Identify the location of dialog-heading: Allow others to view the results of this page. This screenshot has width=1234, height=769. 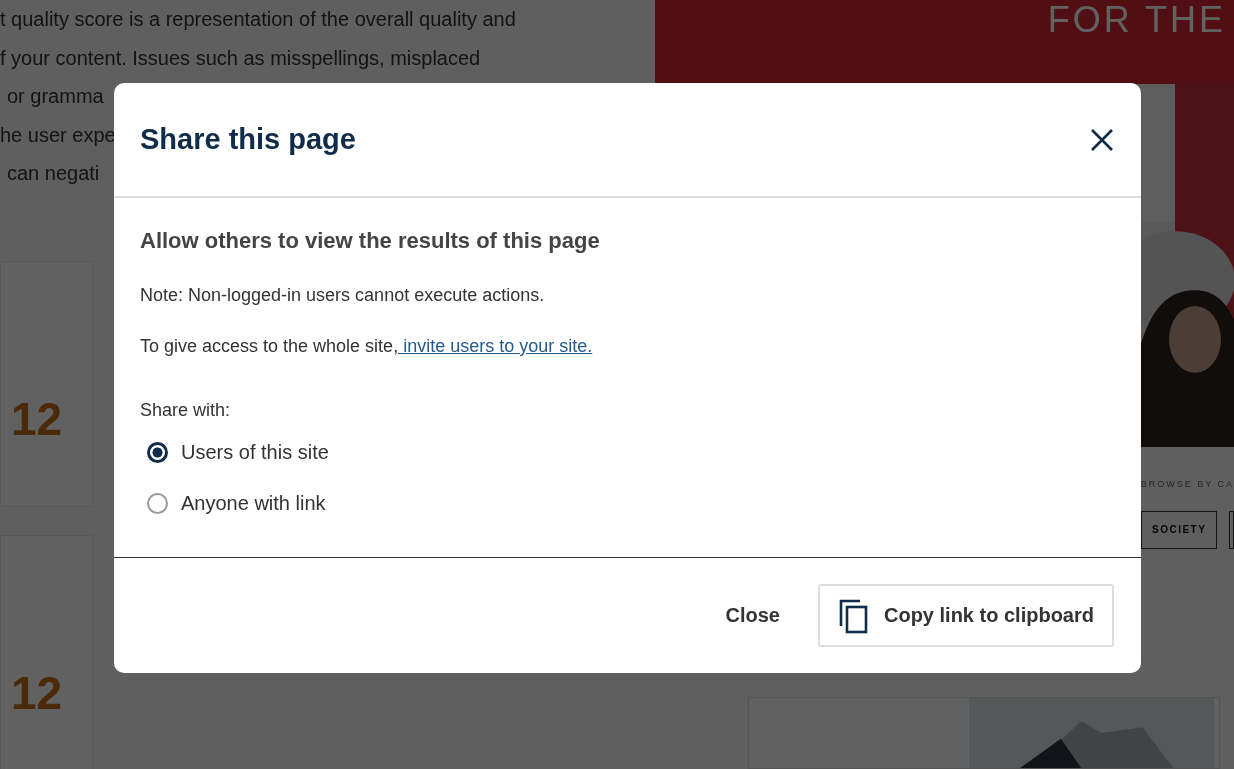
(370, 241).